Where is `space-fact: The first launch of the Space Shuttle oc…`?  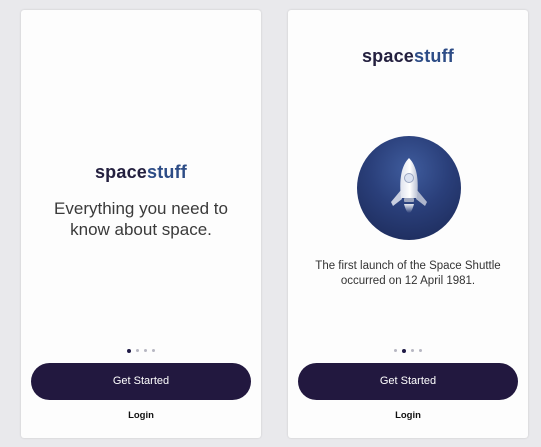
space-fact: The first launch of the Space Shuttle oc… is located at coordinates (408, 273).